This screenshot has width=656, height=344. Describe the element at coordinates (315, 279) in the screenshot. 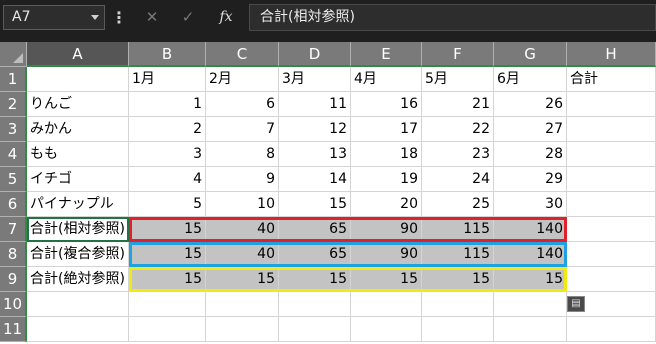

I see `cell-d9: 15` at that location.